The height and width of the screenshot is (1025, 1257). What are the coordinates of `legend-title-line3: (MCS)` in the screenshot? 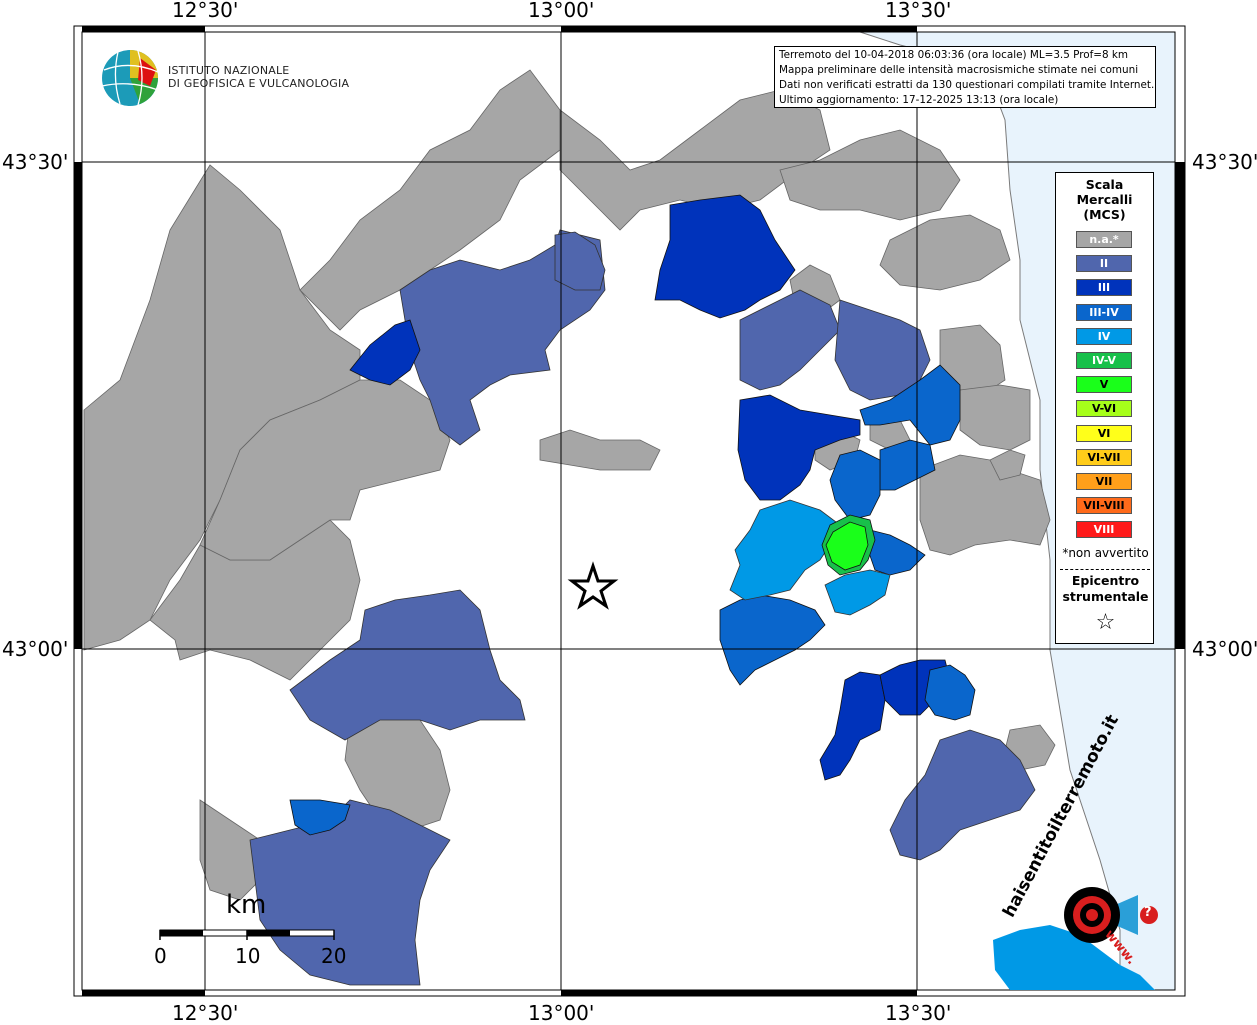 It's located at (1104, 214).